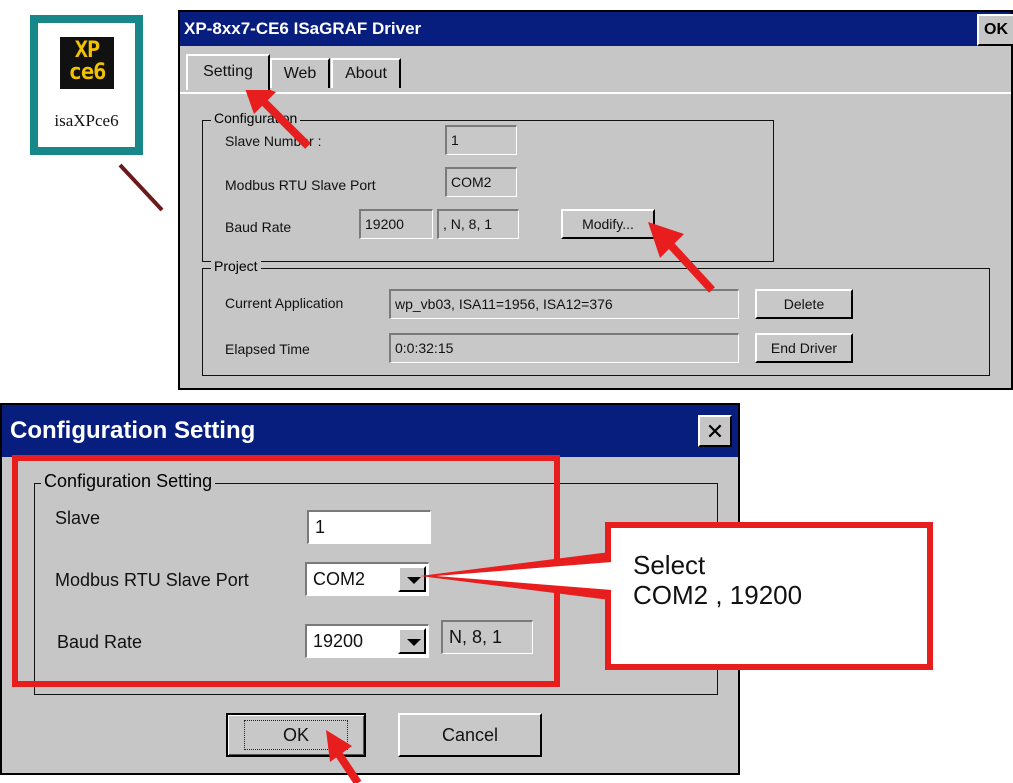 The image size is (1013, 783). Describe the element at coordinates (236, 266) in the screenshot. I see `project-legend: Project` at that location.